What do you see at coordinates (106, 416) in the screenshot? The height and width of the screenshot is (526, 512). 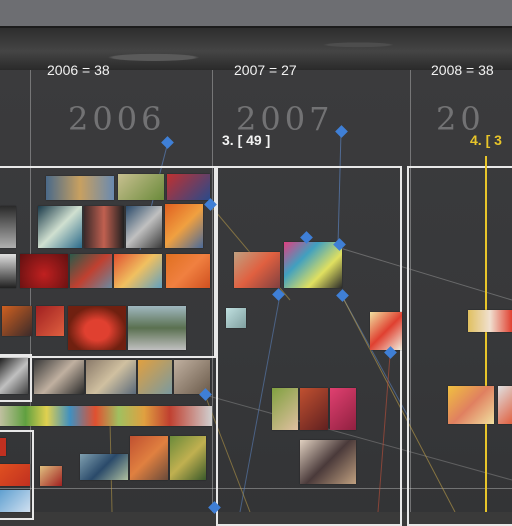 I see `photo-thumbnail-strip` at bounding box center [106, 416].